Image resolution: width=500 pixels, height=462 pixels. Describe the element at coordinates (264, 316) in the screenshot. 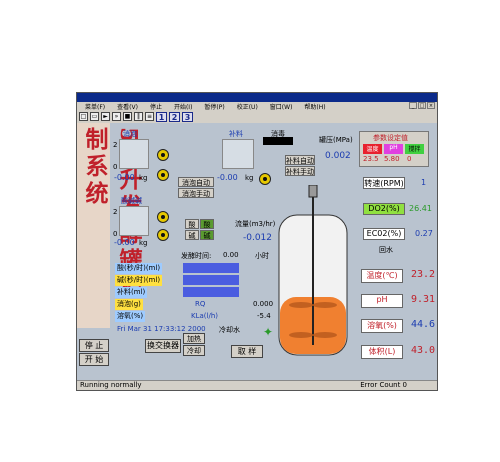

I see `stat-value: -5.4` at that location.